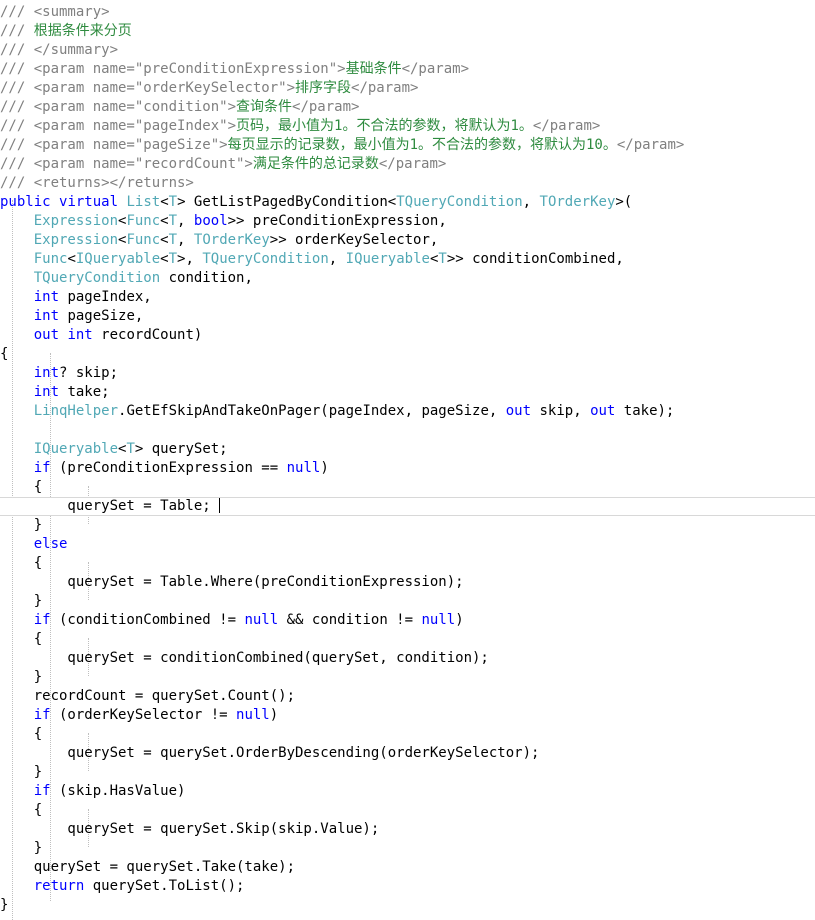 The height and width of the screenshot is (920, 815). What do you see at coordinates (407, 31) in the screenshot?
I see `code-line: /// 根据条件来分页` at bounding box center [407, 31].